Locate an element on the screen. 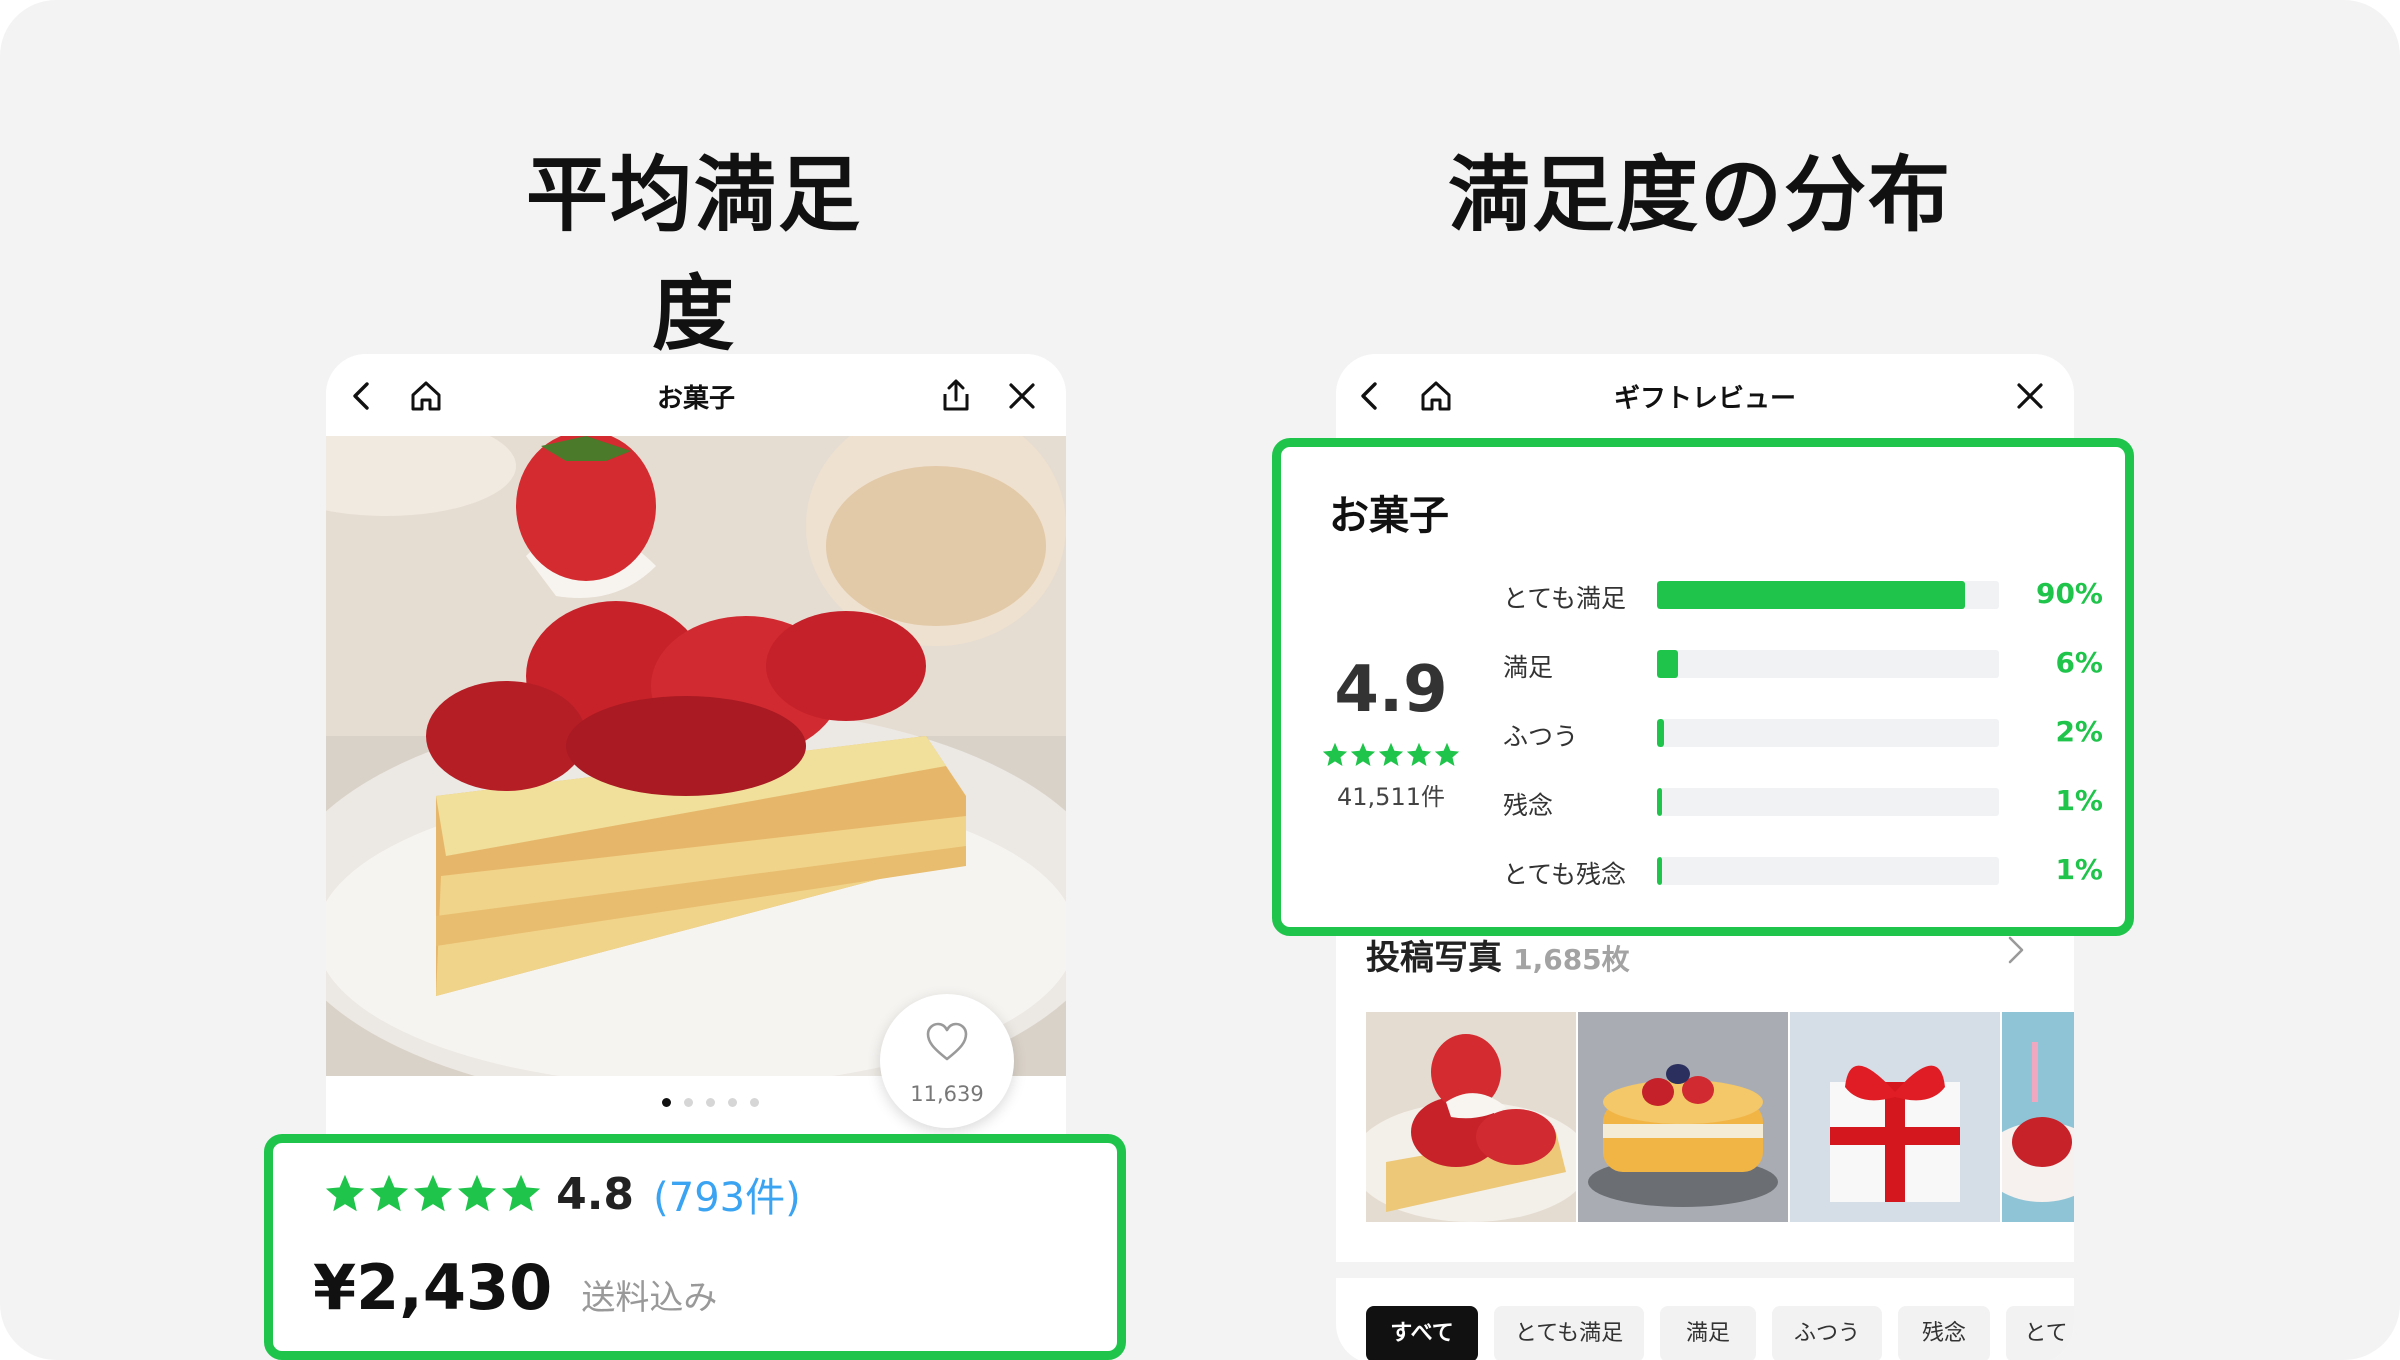 This screenshot has height=1360, width=2400. product-nav-bar: お菓子 is located at coordinates (696, 395).